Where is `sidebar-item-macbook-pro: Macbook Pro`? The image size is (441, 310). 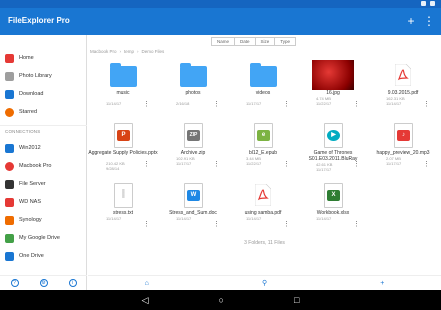
sidebar-item-macbook-pro: Macbook Pro is located at coordinates (43, 166).